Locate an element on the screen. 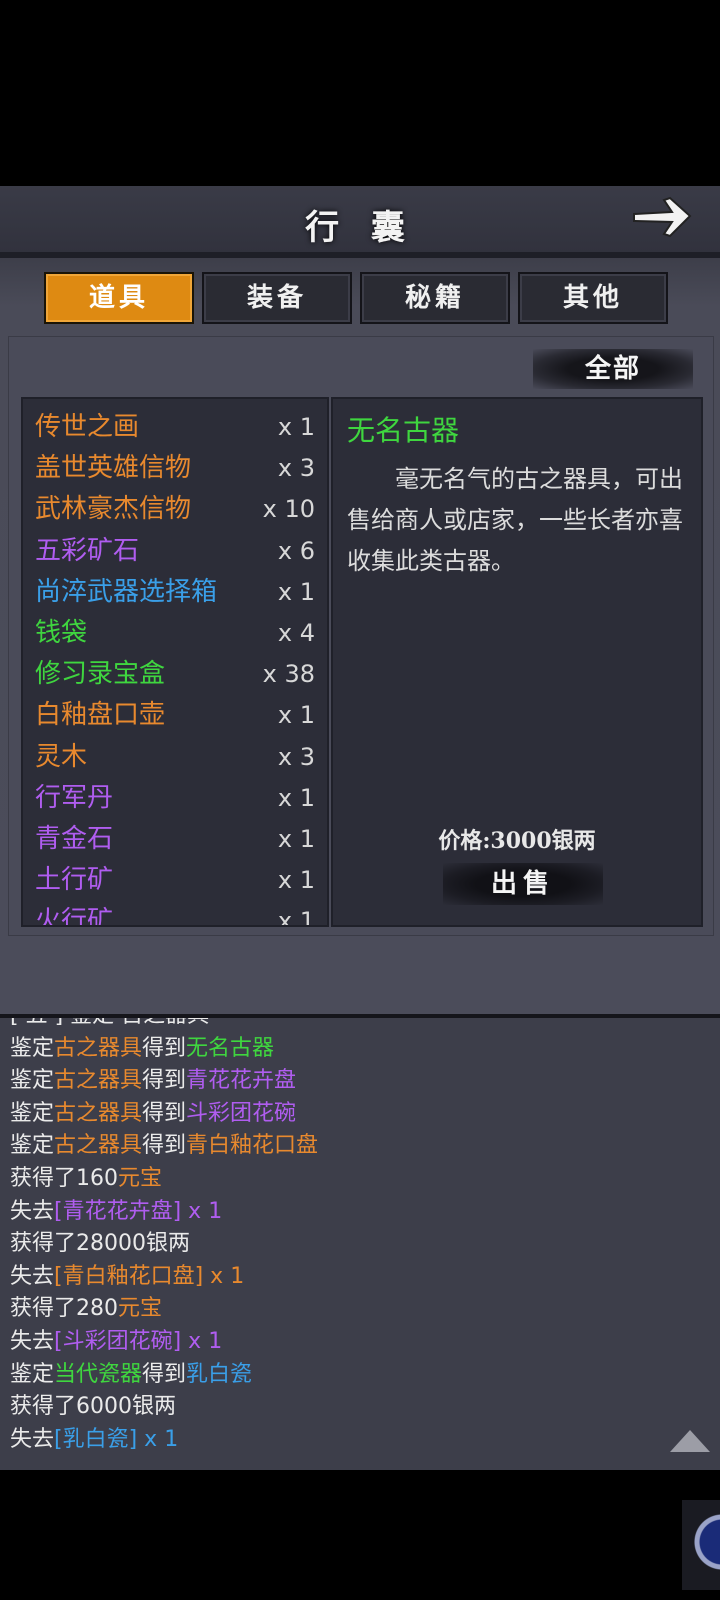  item-price: 价格:3000银两 is located at coordinates (517, 841).